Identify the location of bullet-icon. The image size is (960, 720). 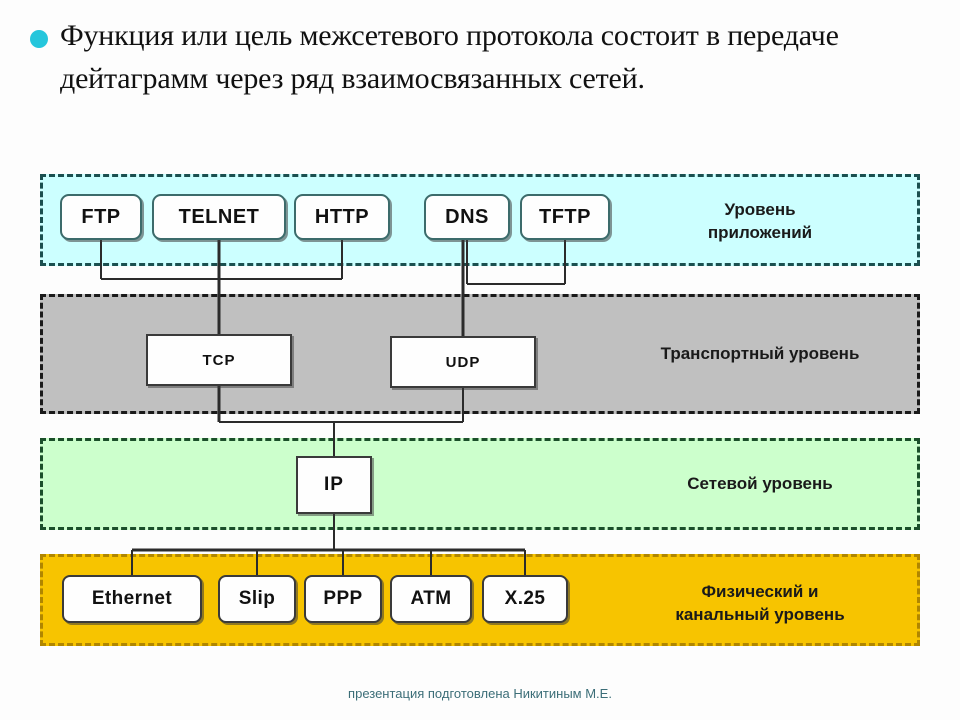
(39, 39).